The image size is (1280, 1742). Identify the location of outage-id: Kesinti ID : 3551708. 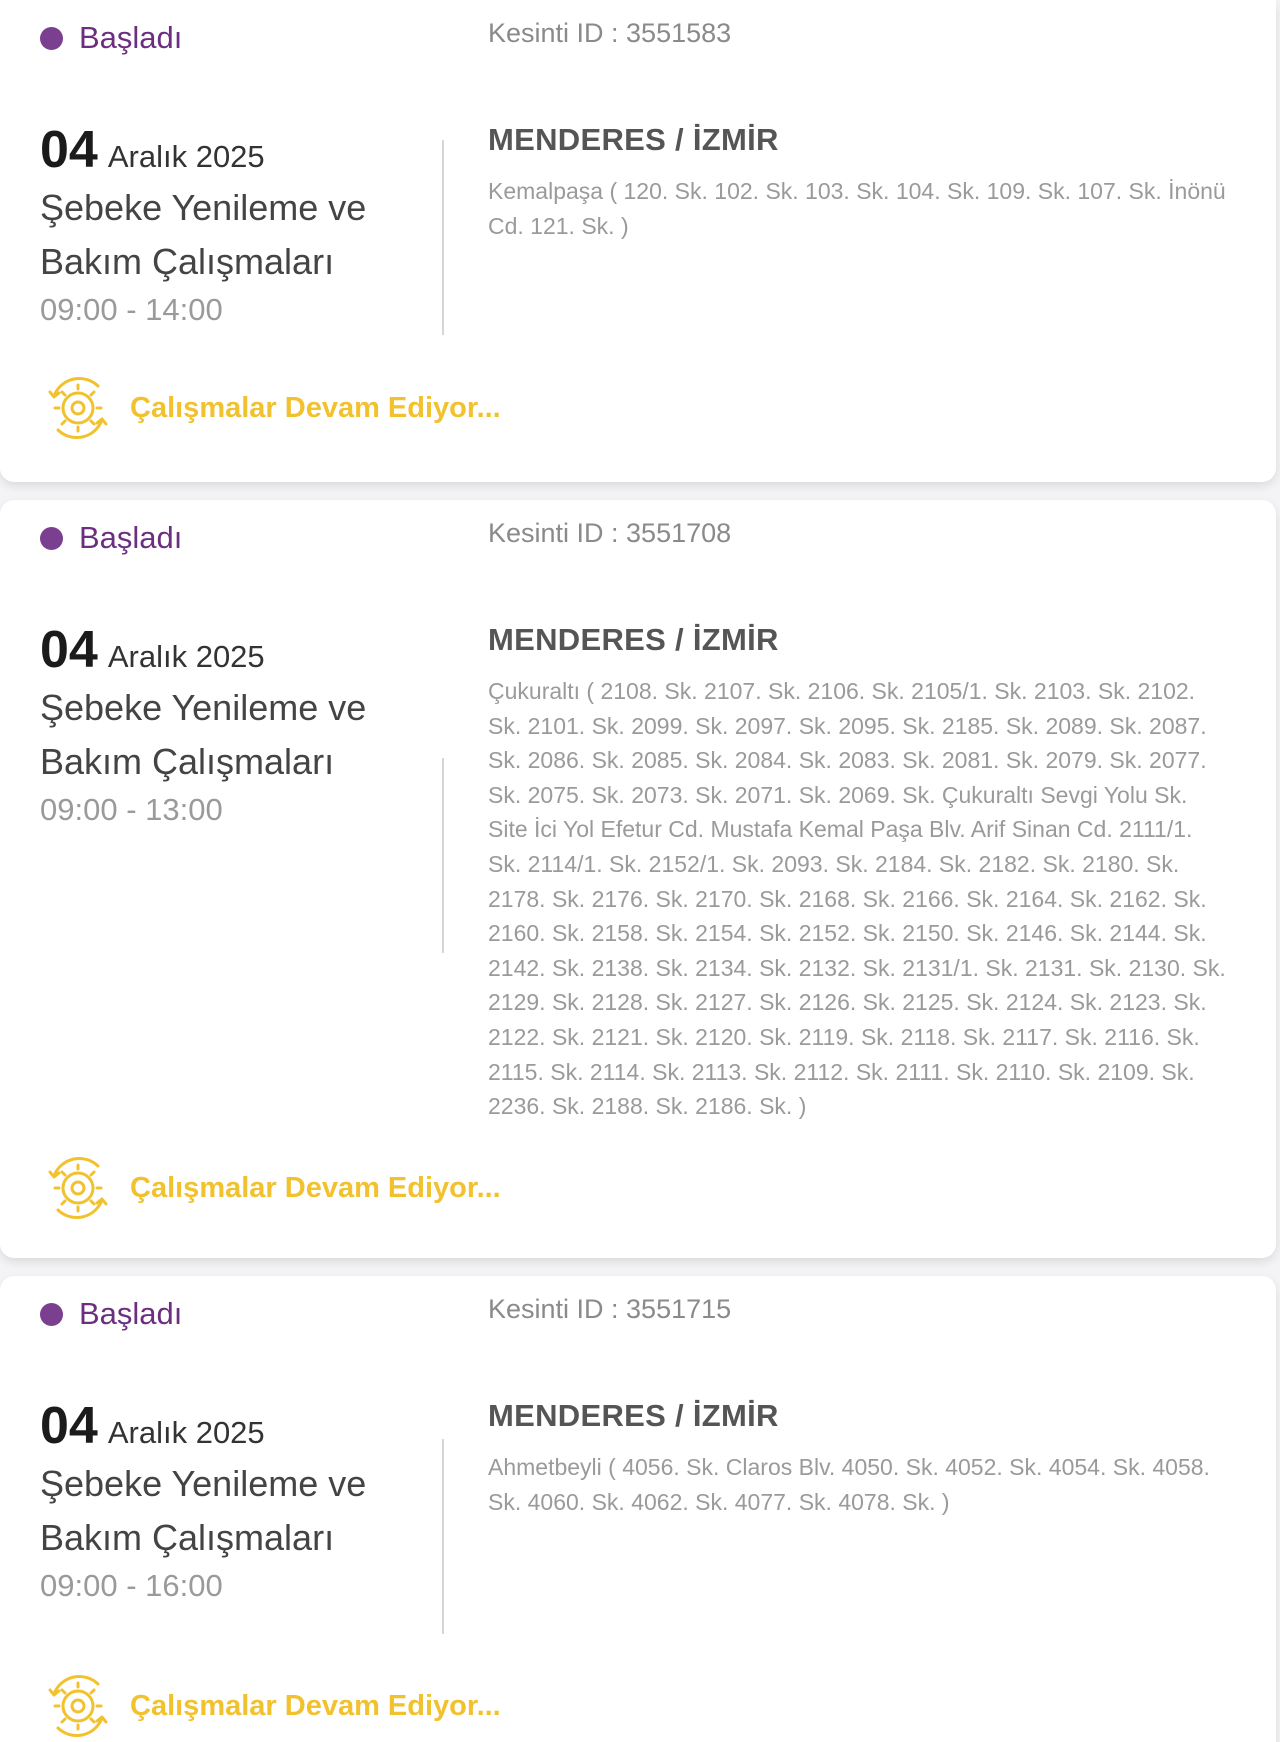
(610, 533).